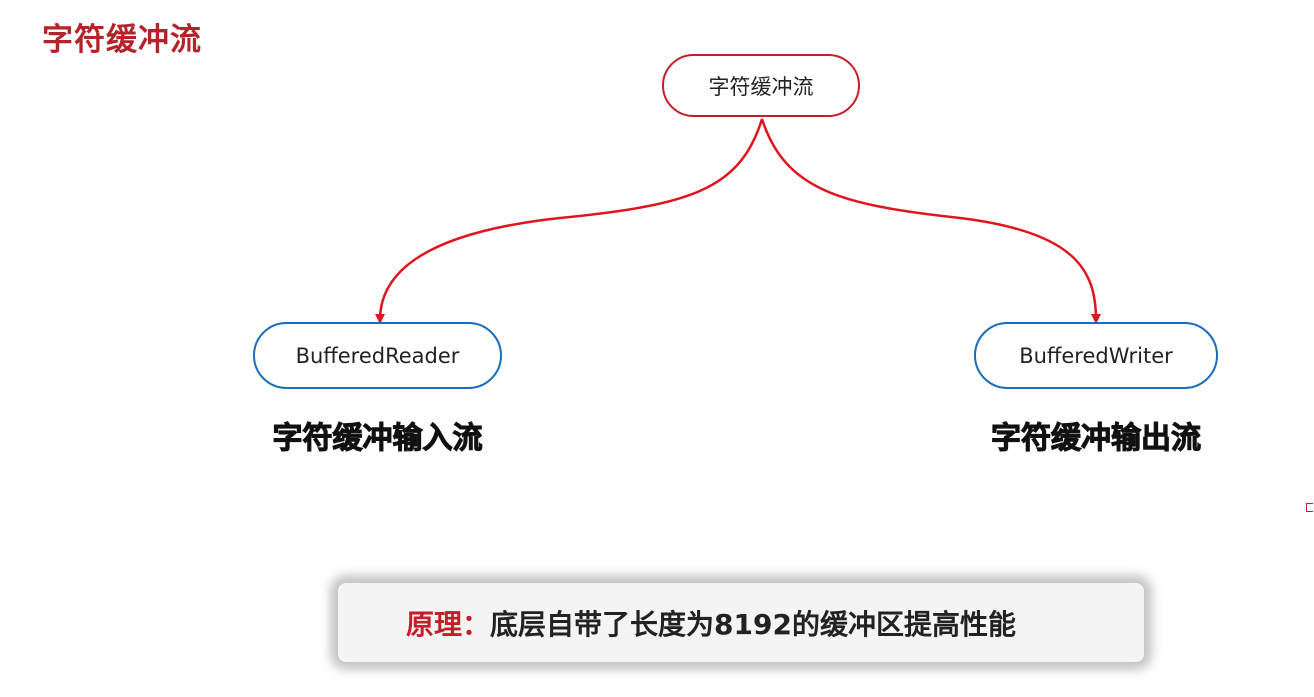  I want to click on principle-text: 底层自带了长度为8192的缓冲区提高性能, so click(753, 624).